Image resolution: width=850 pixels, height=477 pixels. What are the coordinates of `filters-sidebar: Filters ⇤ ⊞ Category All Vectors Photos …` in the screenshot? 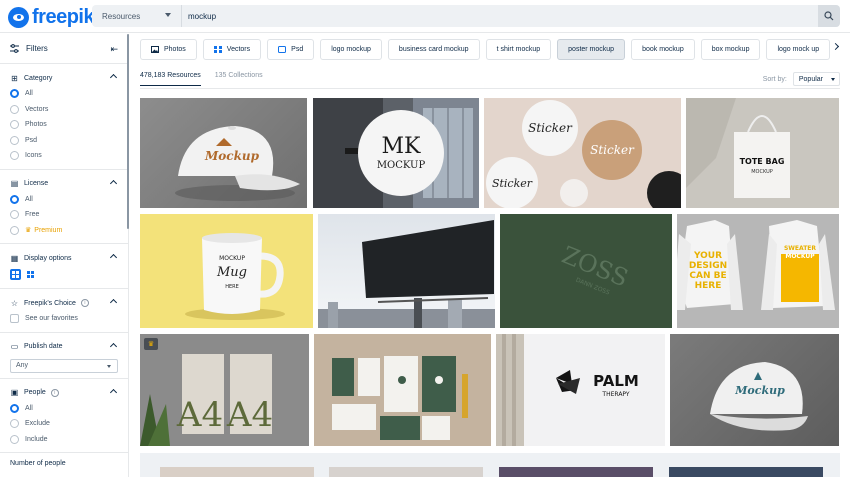 It's located at (64, 255).